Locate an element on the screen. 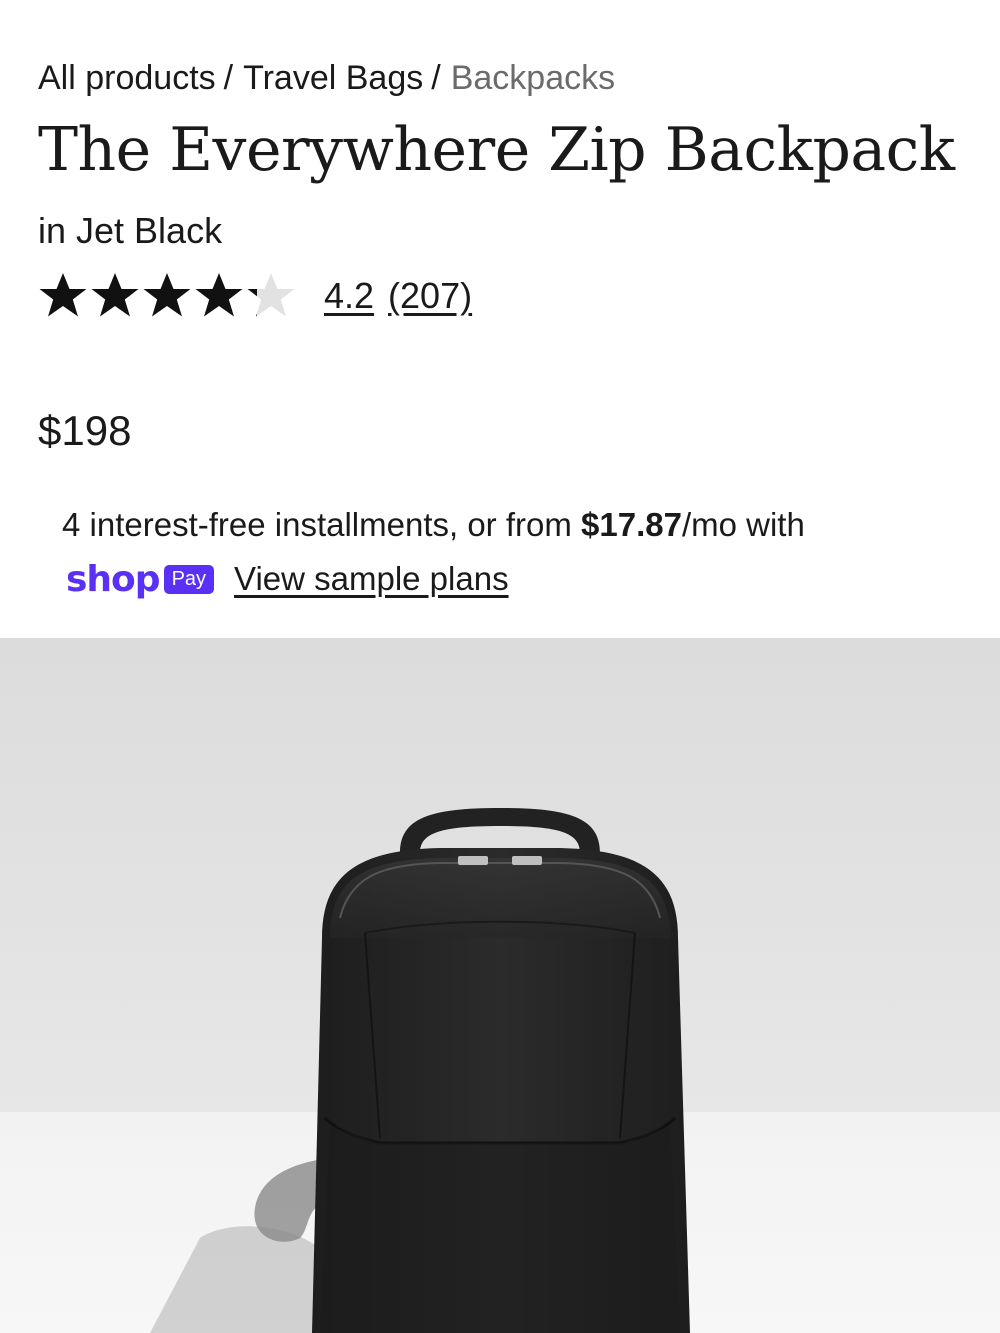  shop-pay-badge: Pay is located at coordinates (189, 579).